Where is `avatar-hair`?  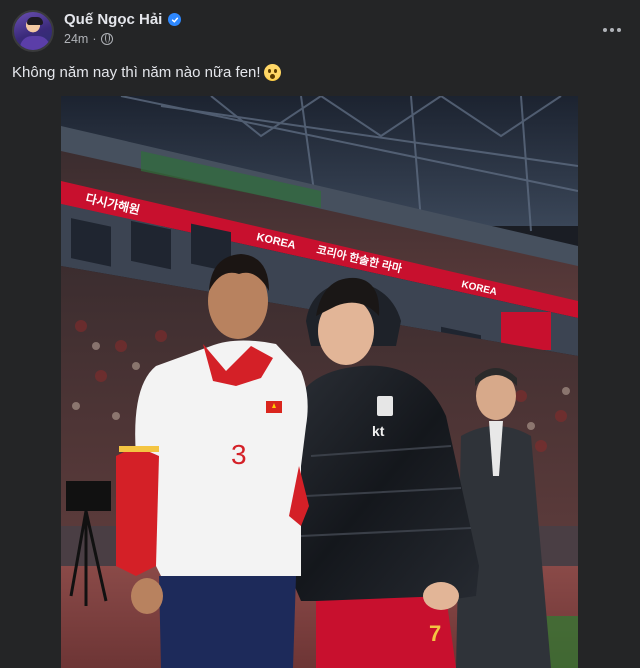
avatar-hair is located at coordinates (35, 21).